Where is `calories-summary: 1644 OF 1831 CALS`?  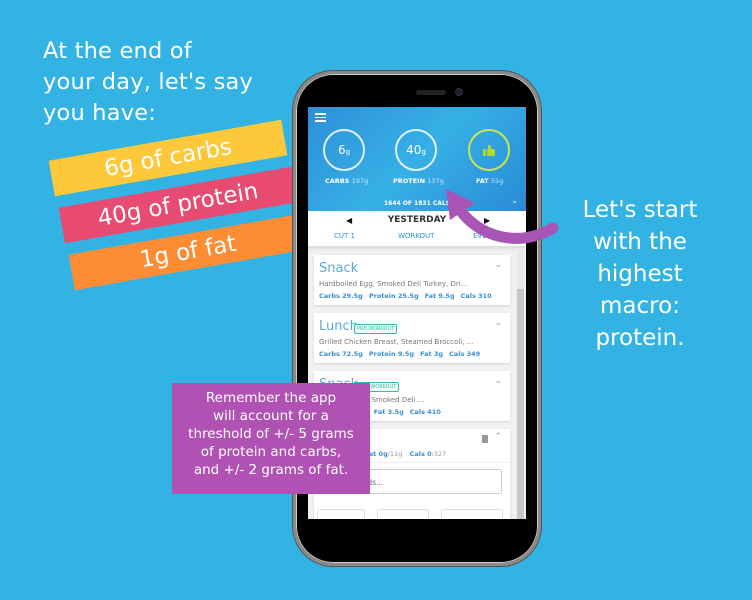 calories-summary: 1644 OF 1831 CALS is located at coordinates (417, 203).